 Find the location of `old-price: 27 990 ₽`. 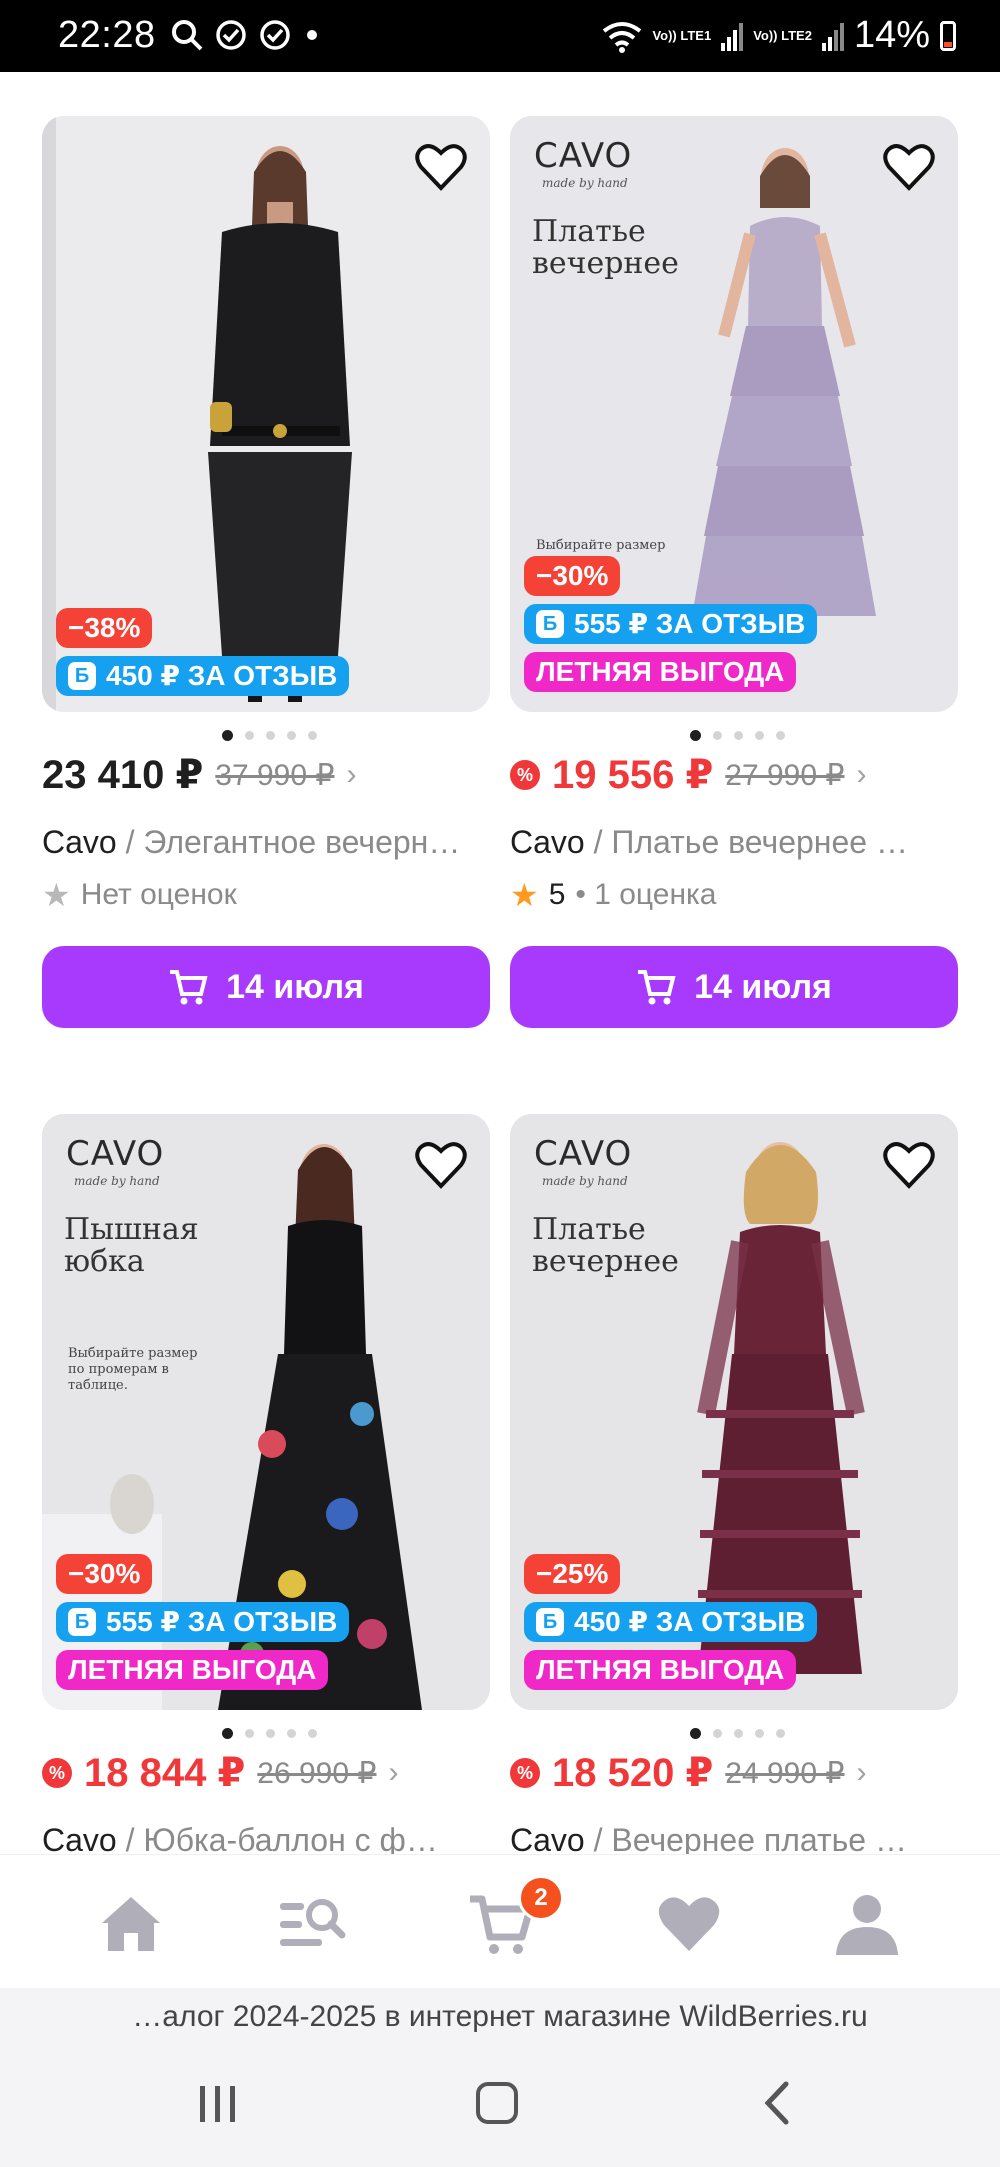

old-price: 27 990 ₽ is located at coordinates (785, 775).